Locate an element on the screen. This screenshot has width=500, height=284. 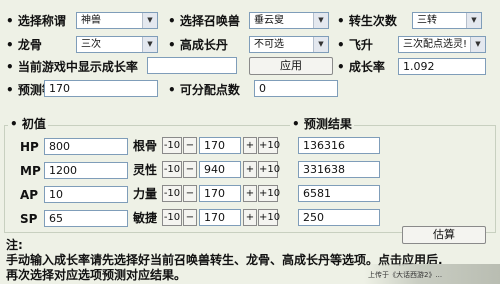
result-ap-field: 6581 is located at coordinates (339, 193).